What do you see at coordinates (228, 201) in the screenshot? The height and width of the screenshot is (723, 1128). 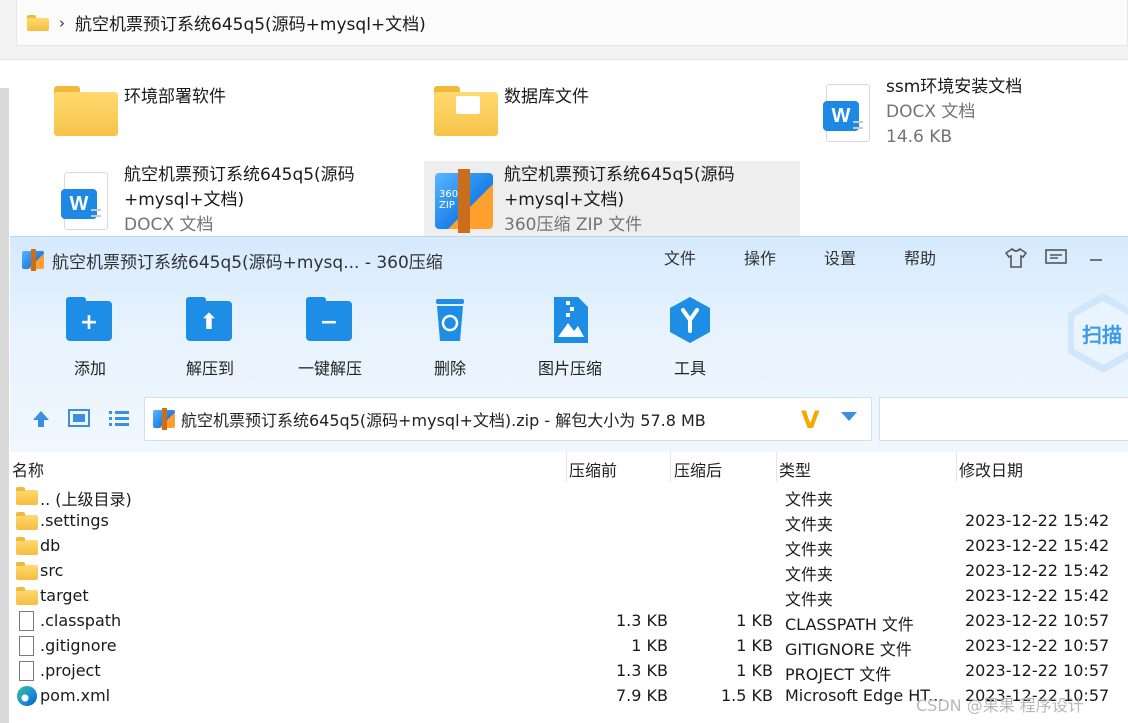 I see `tile-system-docx: W 航空机票预订系统645q5(源码 +mysql+文档) DOCX 文档` at bounding box center [228, 201].